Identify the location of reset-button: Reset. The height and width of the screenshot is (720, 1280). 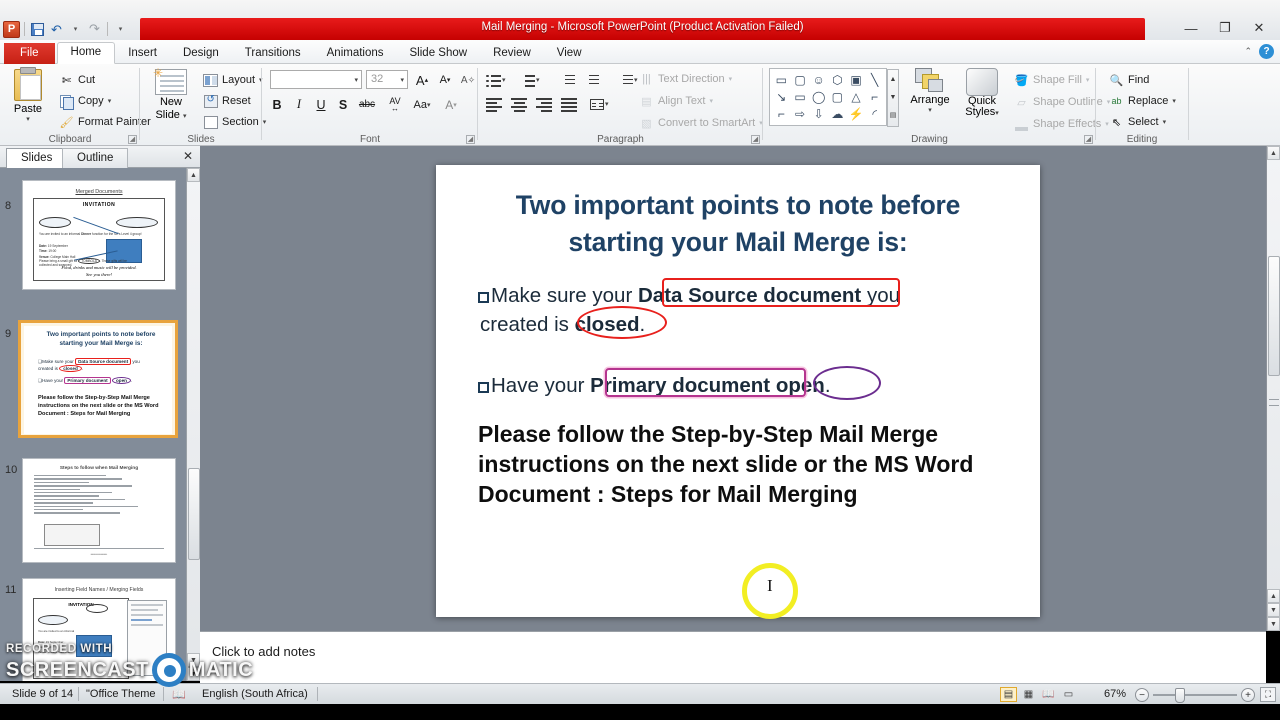
(227, 101).